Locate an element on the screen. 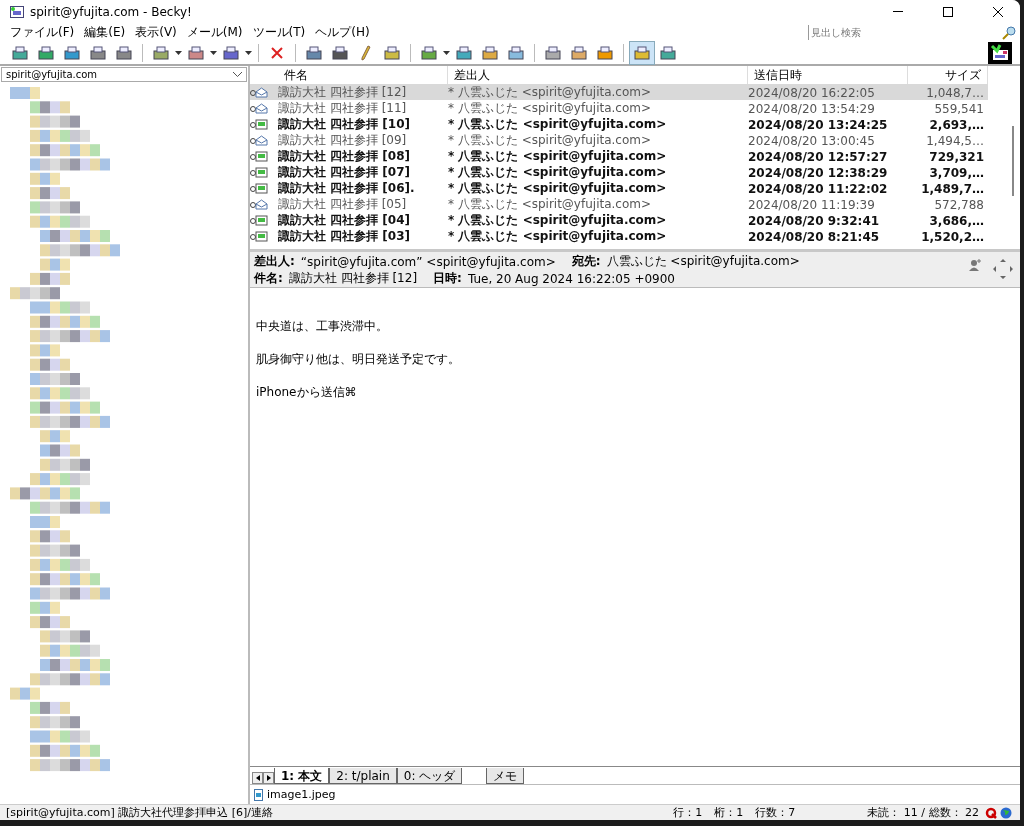  date-cell-text: 2024/08/20 12:57:27 is located at coordinates (818, 156).